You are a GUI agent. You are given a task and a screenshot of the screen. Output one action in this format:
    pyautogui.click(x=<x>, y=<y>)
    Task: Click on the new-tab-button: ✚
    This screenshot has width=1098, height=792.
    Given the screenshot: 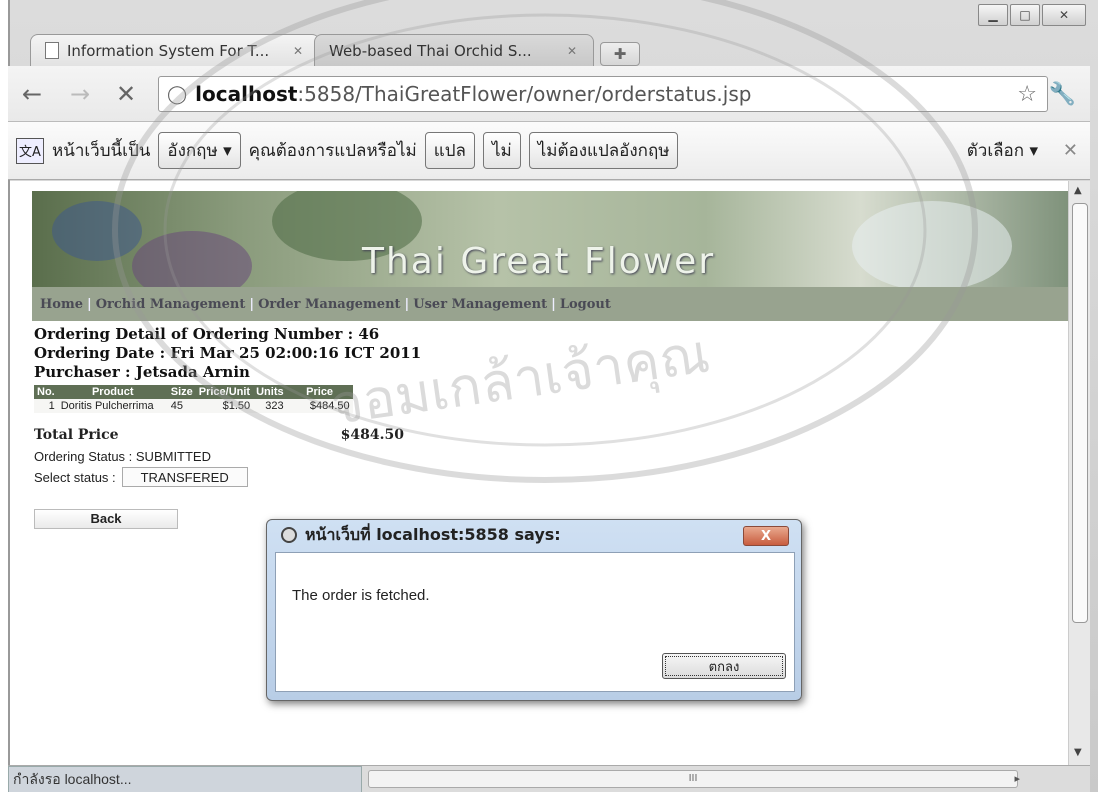 What is the action you would take?
    pyautogui.click(x=620, y=54)
    